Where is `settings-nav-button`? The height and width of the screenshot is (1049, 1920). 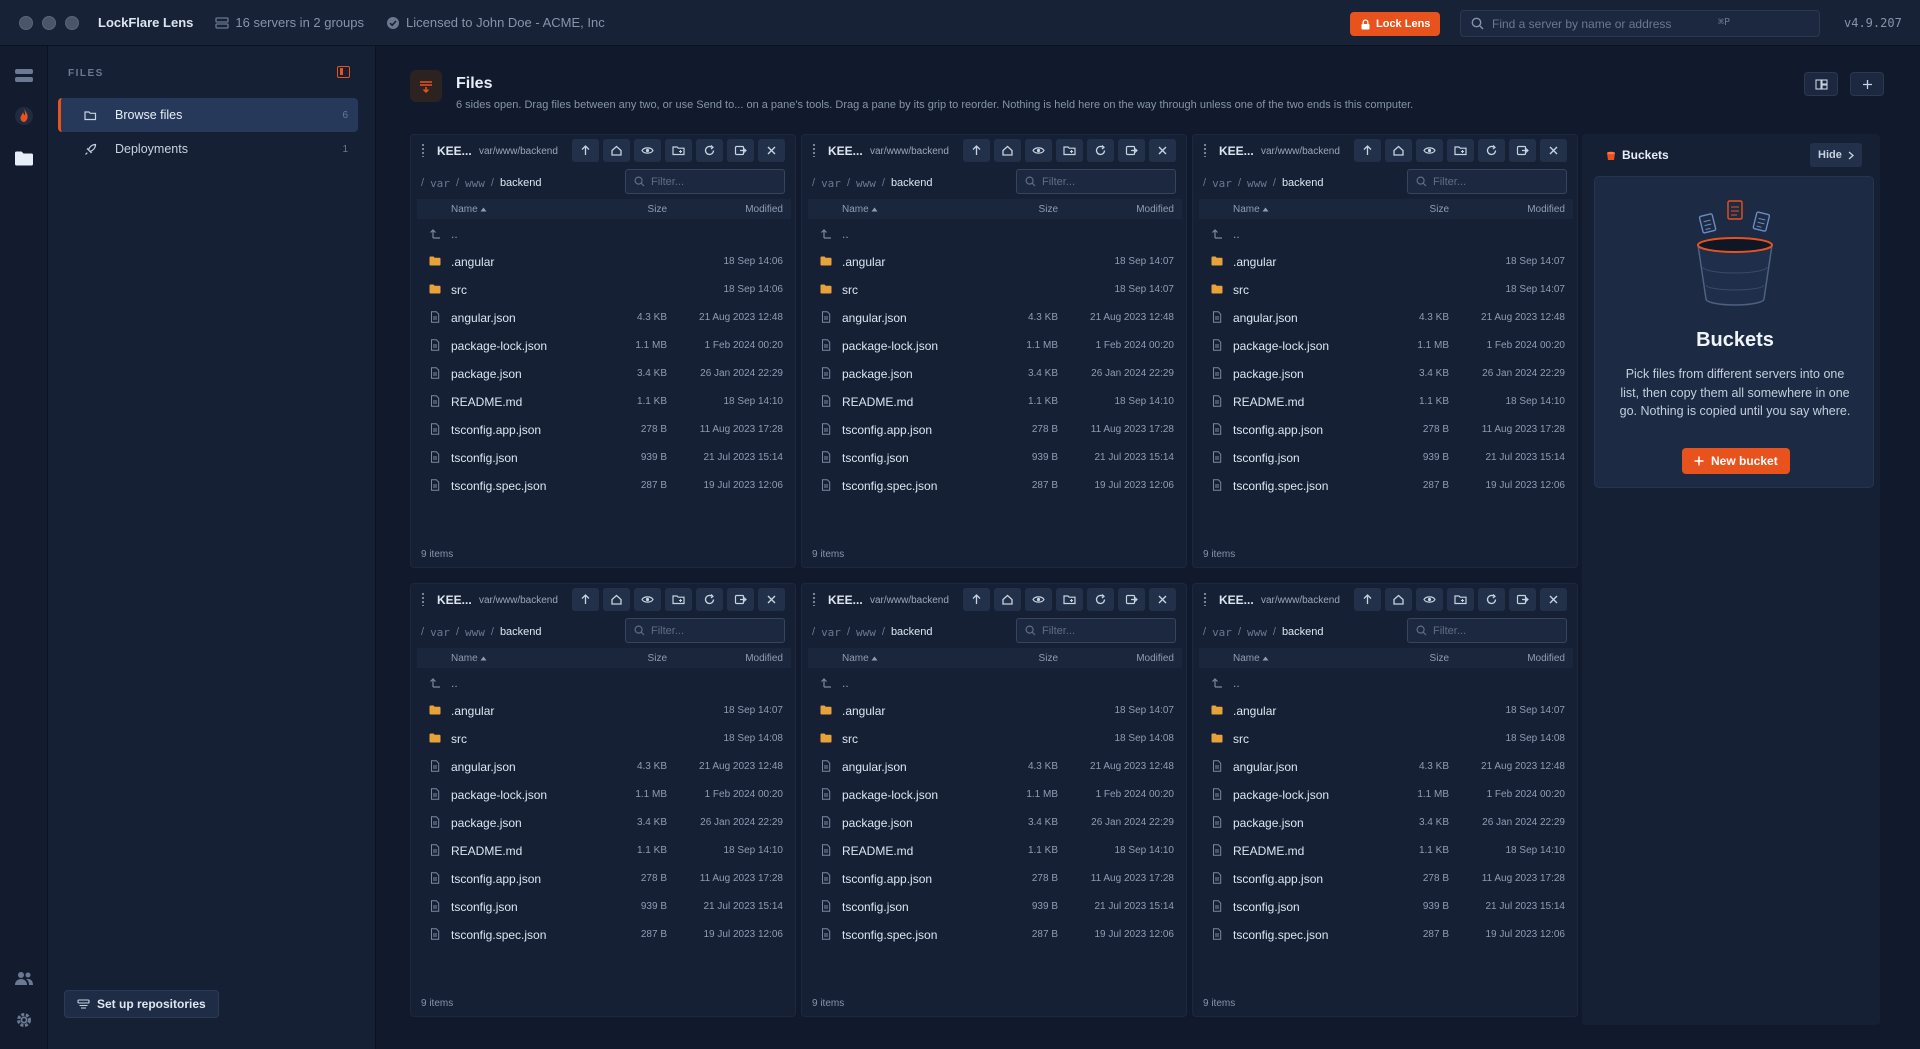 settings-nav-button is located at coordinates (24, 1020).